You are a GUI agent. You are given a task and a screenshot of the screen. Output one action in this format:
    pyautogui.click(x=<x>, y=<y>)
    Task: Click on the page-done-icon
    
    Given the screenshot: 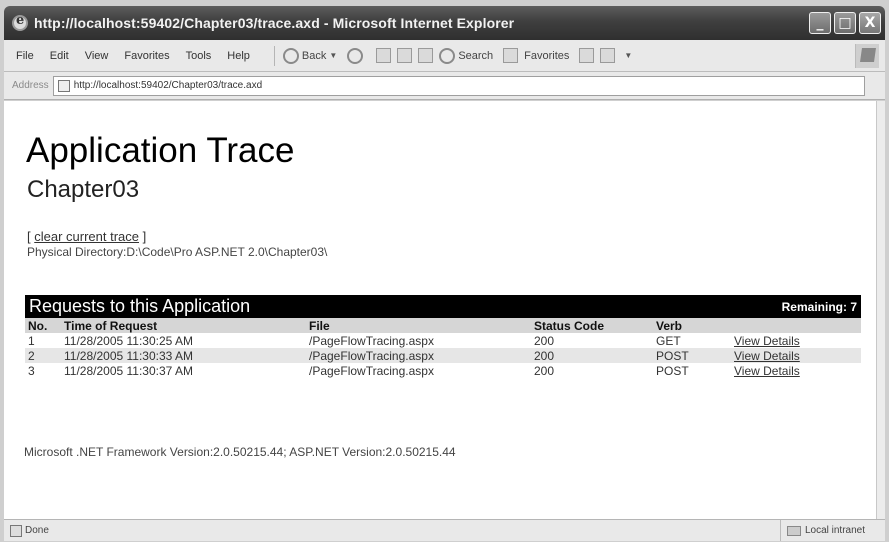 What is the action you would take?
    pyautogui.click(x=16, y=530)
    